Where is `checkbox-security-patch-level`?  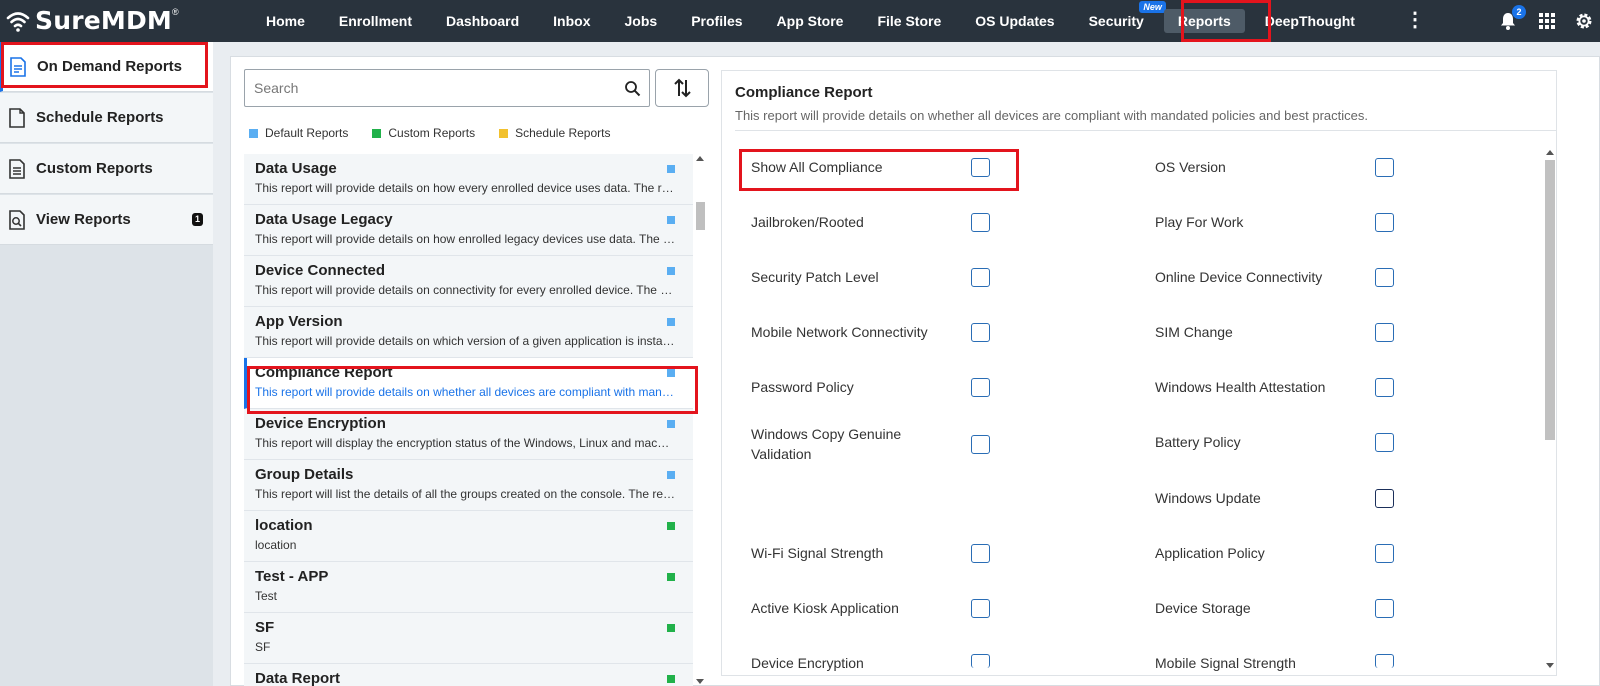 checkbox-security-patch-level is located at coordinates (980, 277).